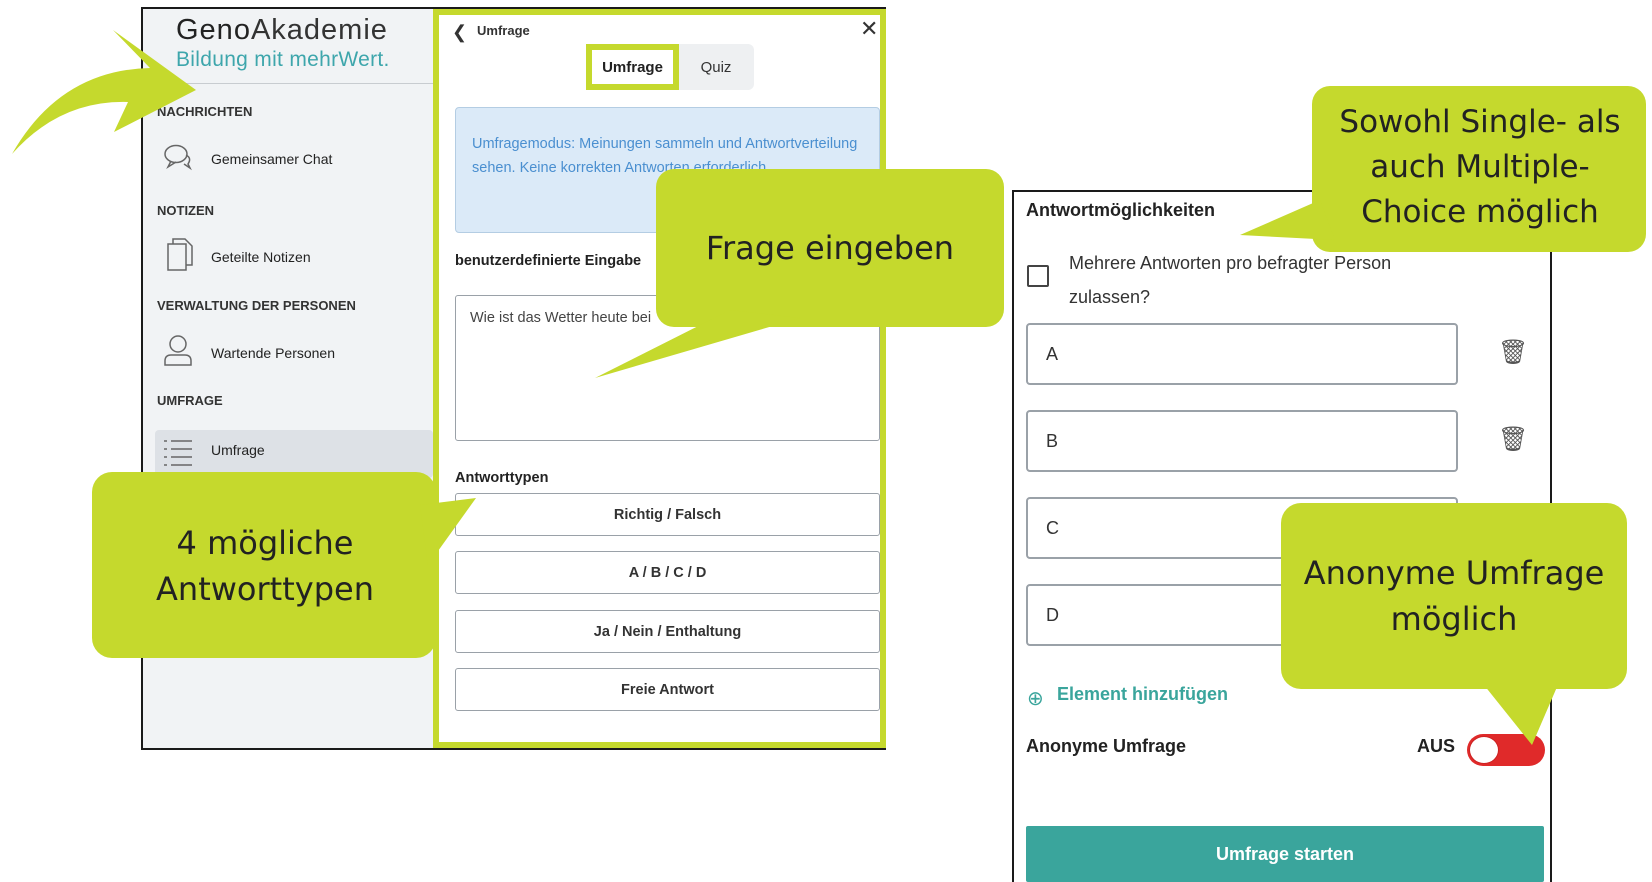  Describe the element at coordinates (799, 273) in the screenshot. I see `callout-question` at that location.